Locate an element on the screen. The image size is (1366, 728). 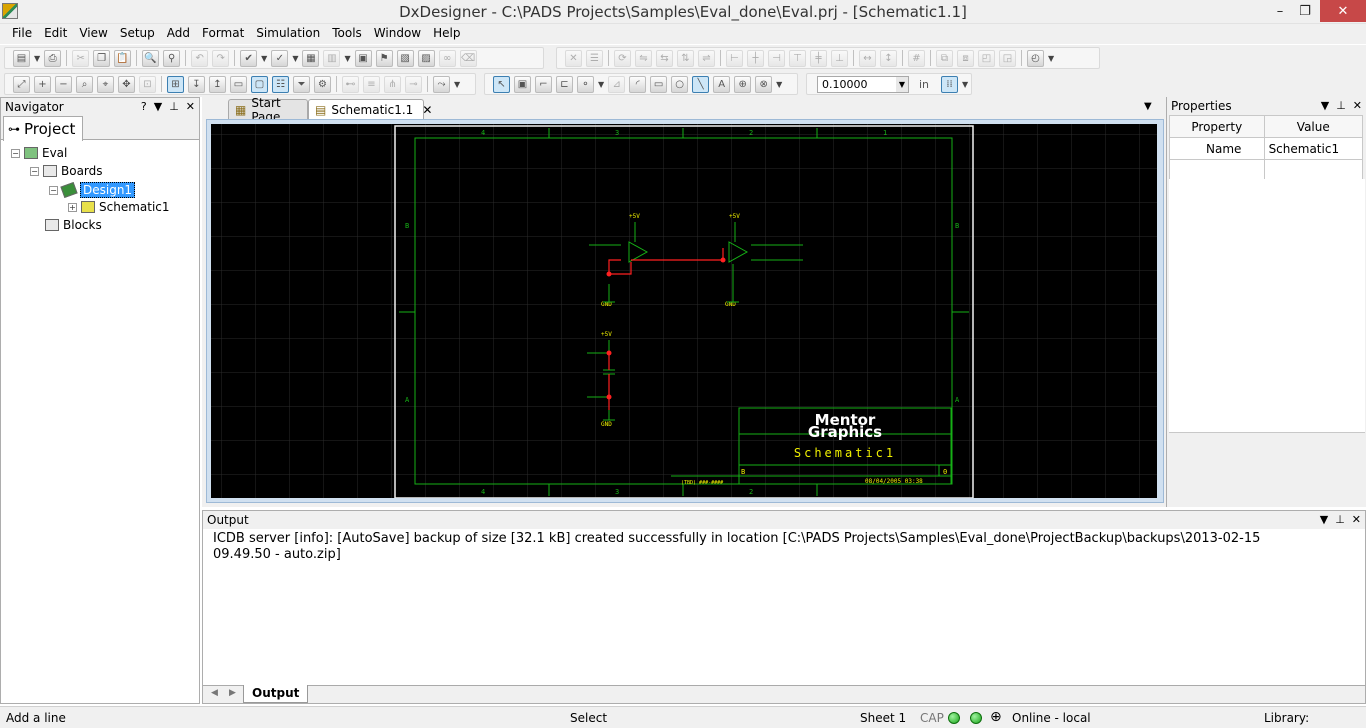
mirror-icon: ⇆ is located at coordinates (664, 58).